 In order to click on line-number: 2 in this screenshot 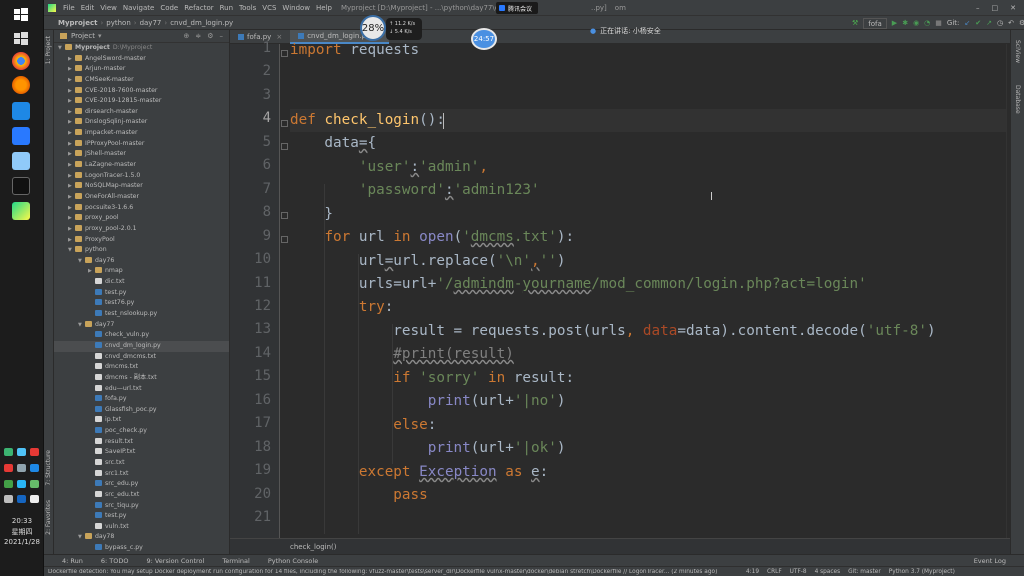, I will do `click(256, 71)`.